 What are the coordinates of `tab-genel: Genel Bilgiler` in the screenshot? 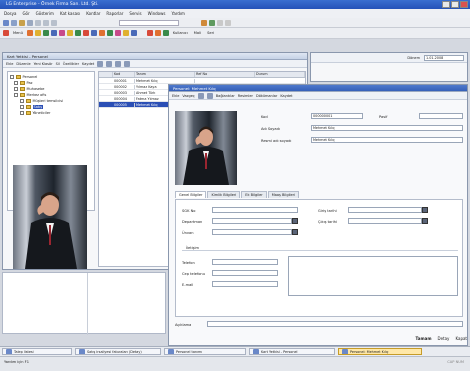 It's located at (191, 194).